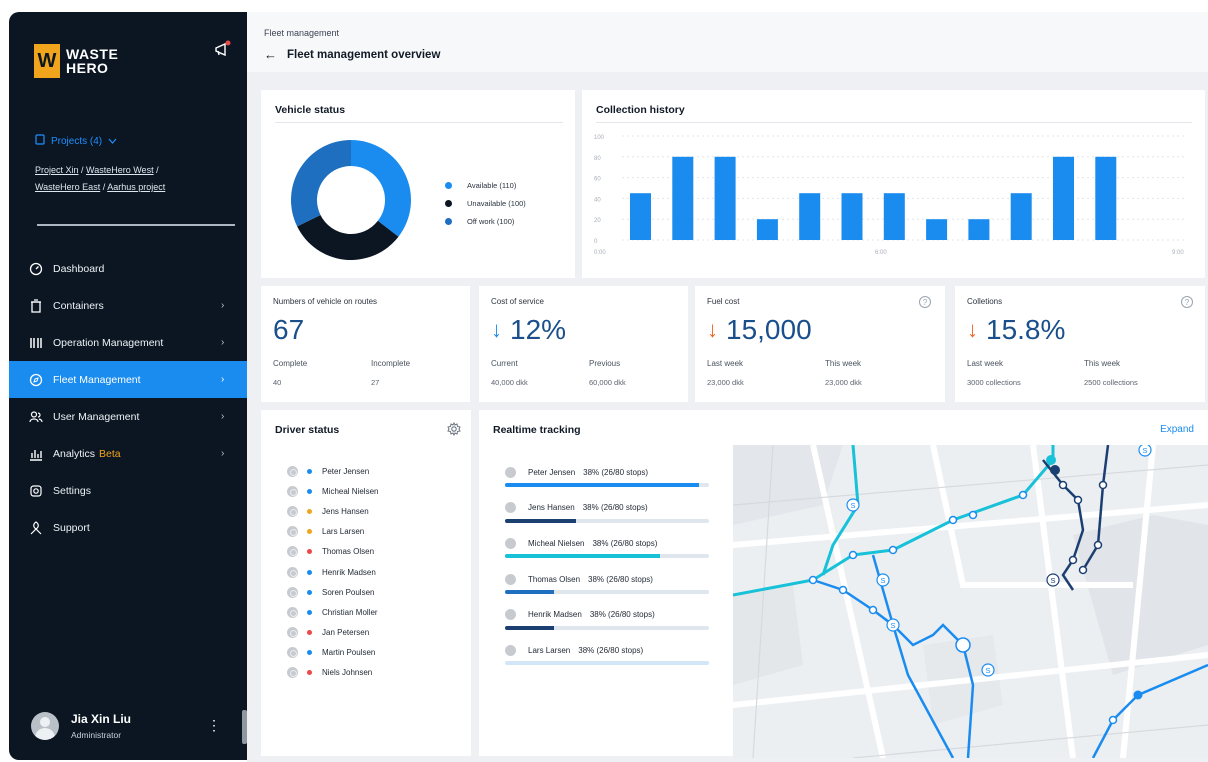 This screenshot has height=762, width=1208. Describe the element at coordinates (332, 592) in the screenshot. I see `list-item: Soren Poulsen` at that location.